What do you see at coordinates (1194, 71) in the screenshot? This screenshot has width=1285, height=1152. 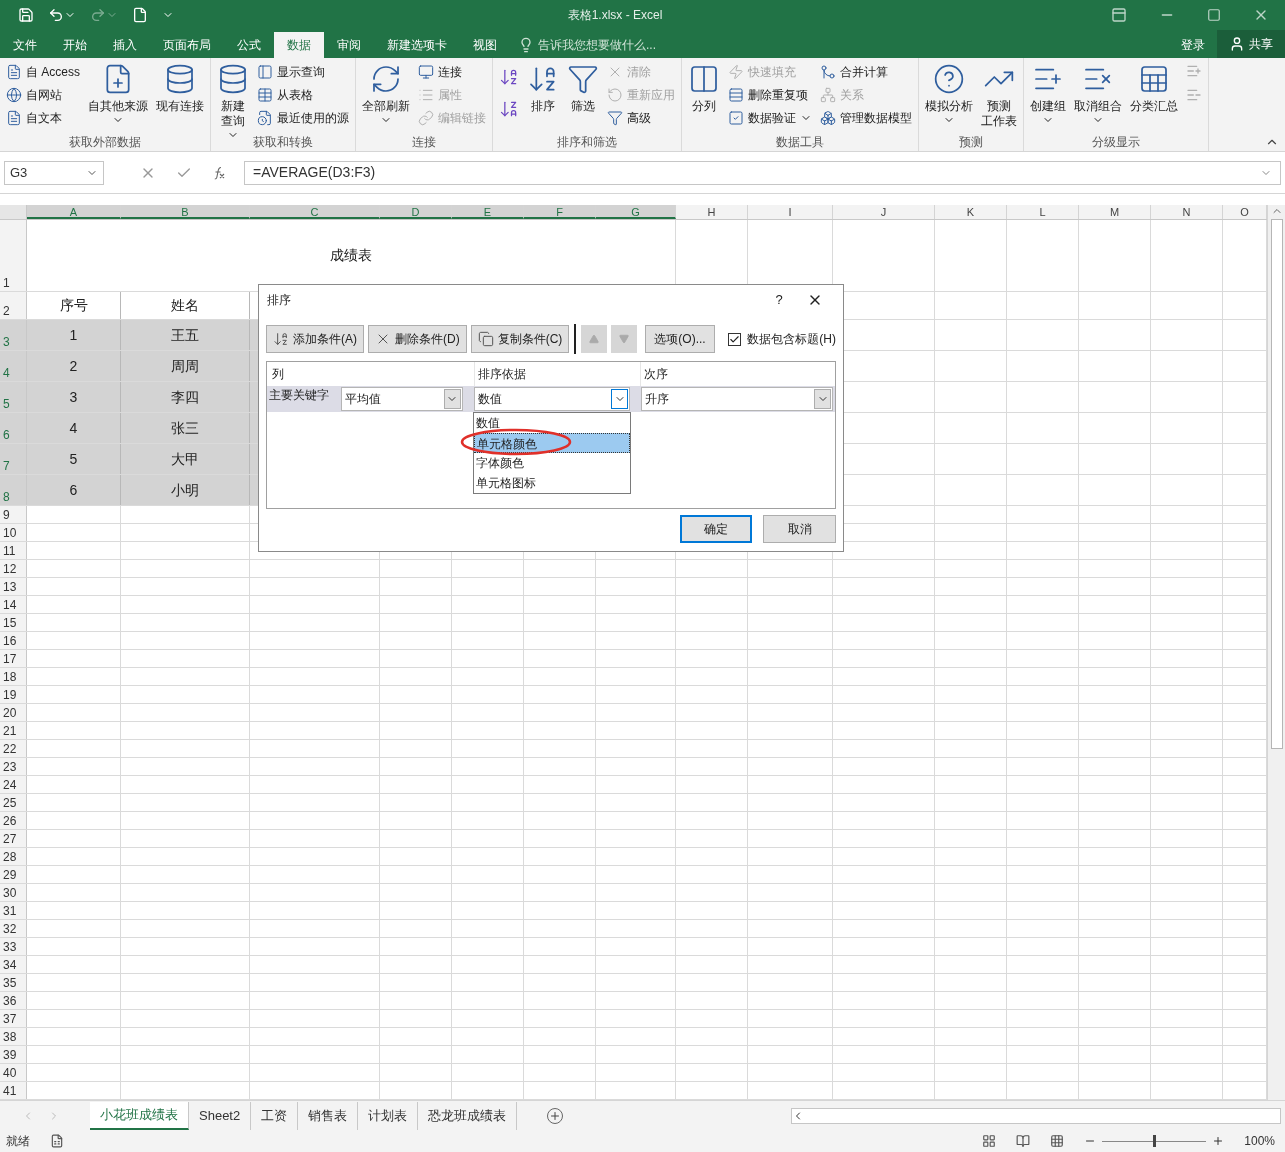 I see `list-plus-icon` at bounding box center [1194, 71].